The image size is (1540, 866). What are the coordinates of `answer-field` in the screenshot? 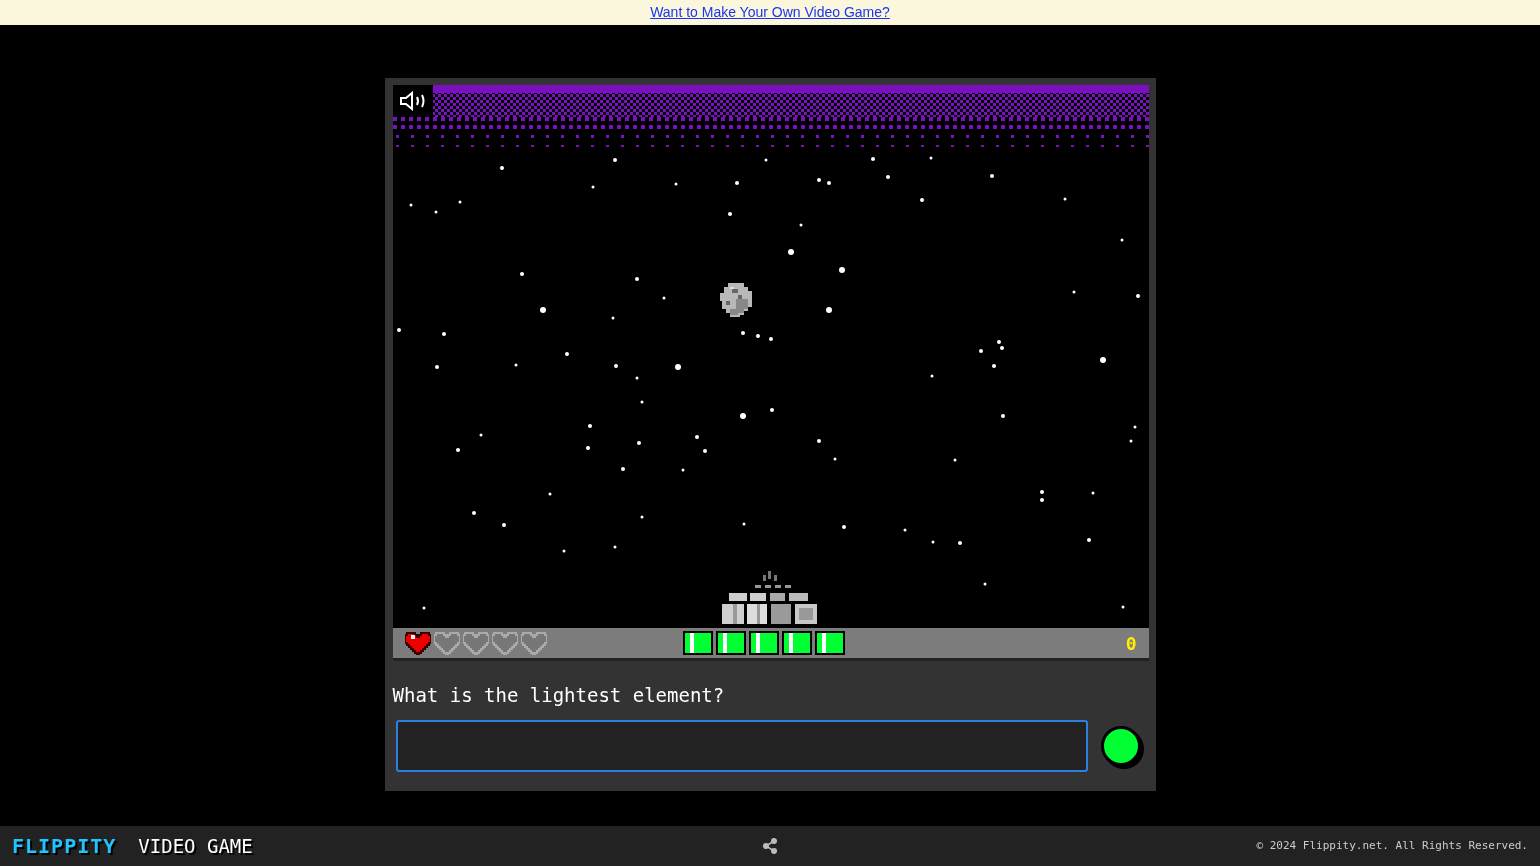 It's located at (741, 745).